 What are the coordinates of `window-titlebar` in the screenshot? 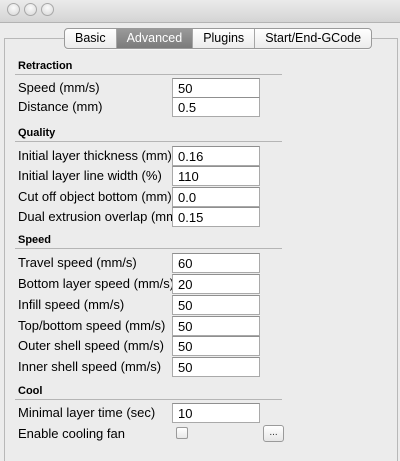 It's located at (200, 11).